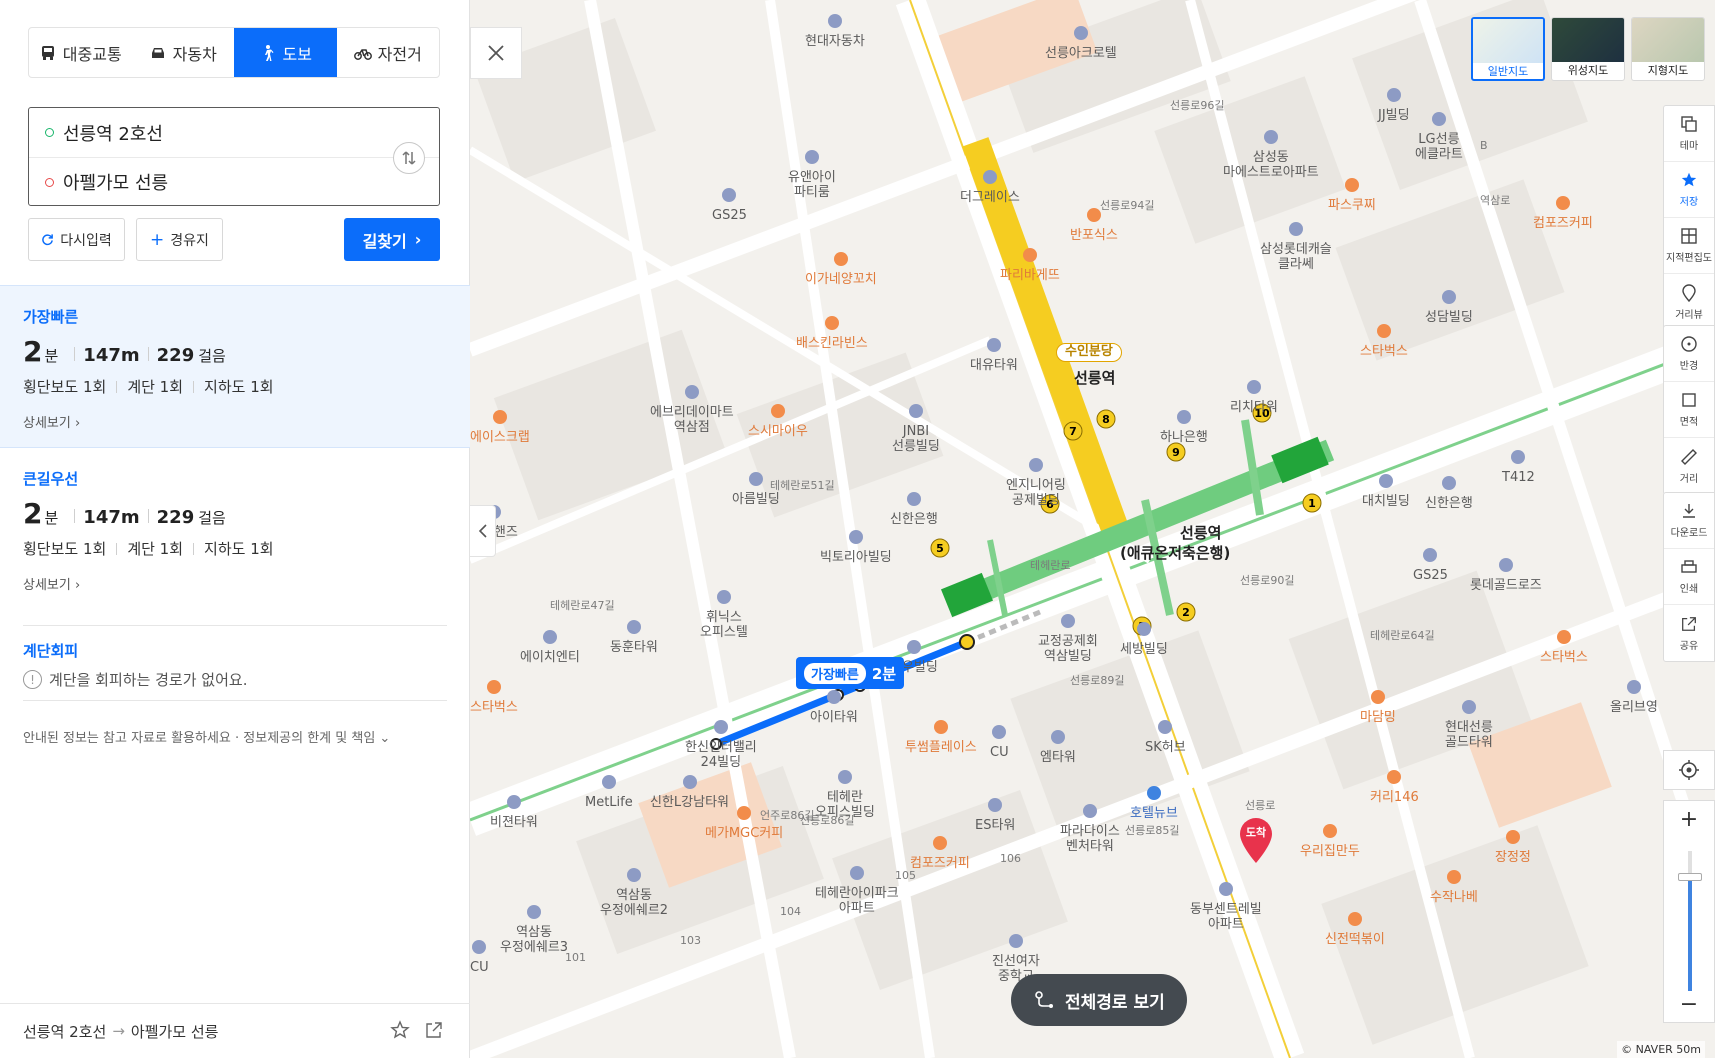  What do you see at coordinates (724, 615) in the screenshot?
I see `poi-label: 휘닉스 오피스텔` at bounding box center [724, 615].